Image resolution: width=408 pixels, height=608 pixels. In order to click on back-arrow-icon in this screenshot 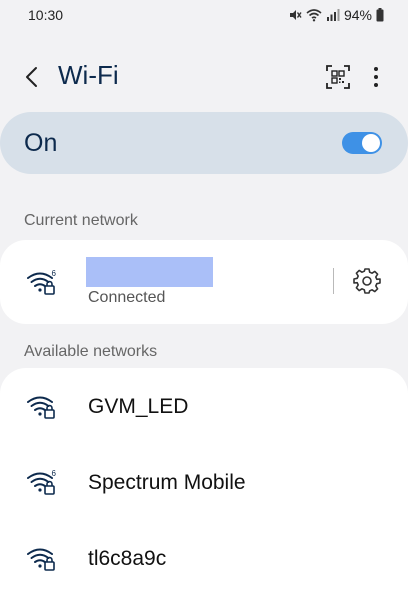, I will do `click(33, 77)`.